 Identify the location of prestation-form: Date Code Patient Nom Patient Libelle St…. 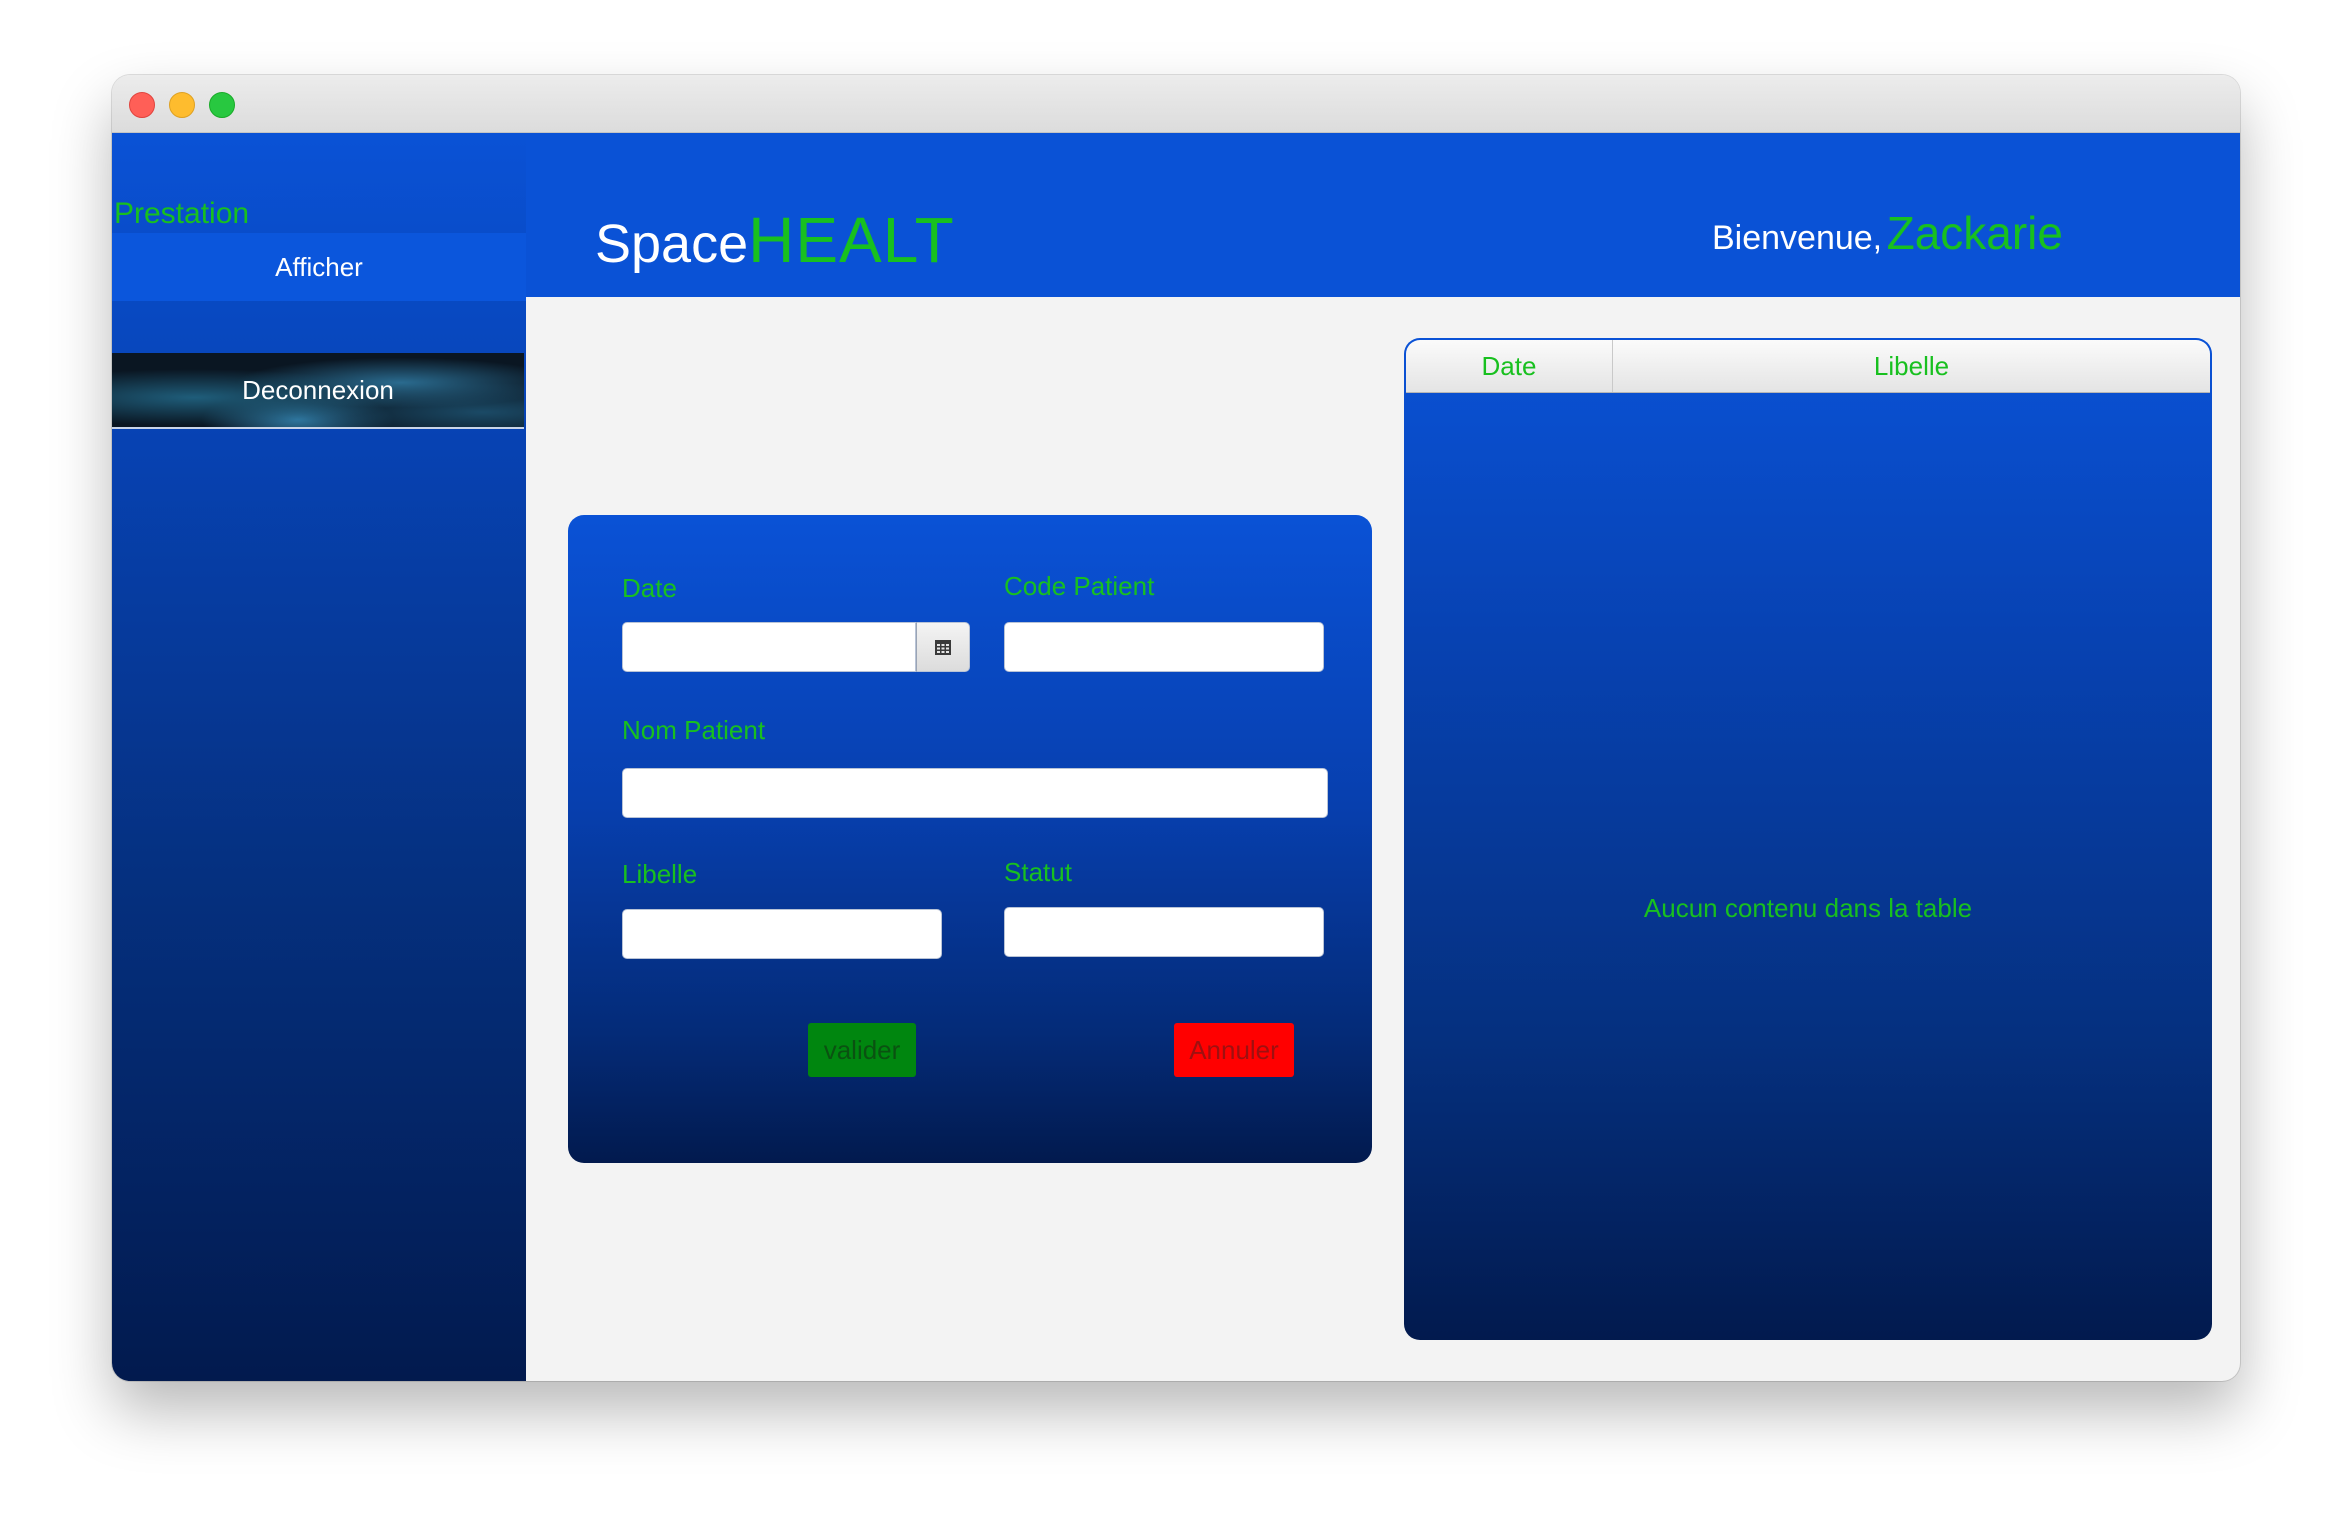
(970, 839).